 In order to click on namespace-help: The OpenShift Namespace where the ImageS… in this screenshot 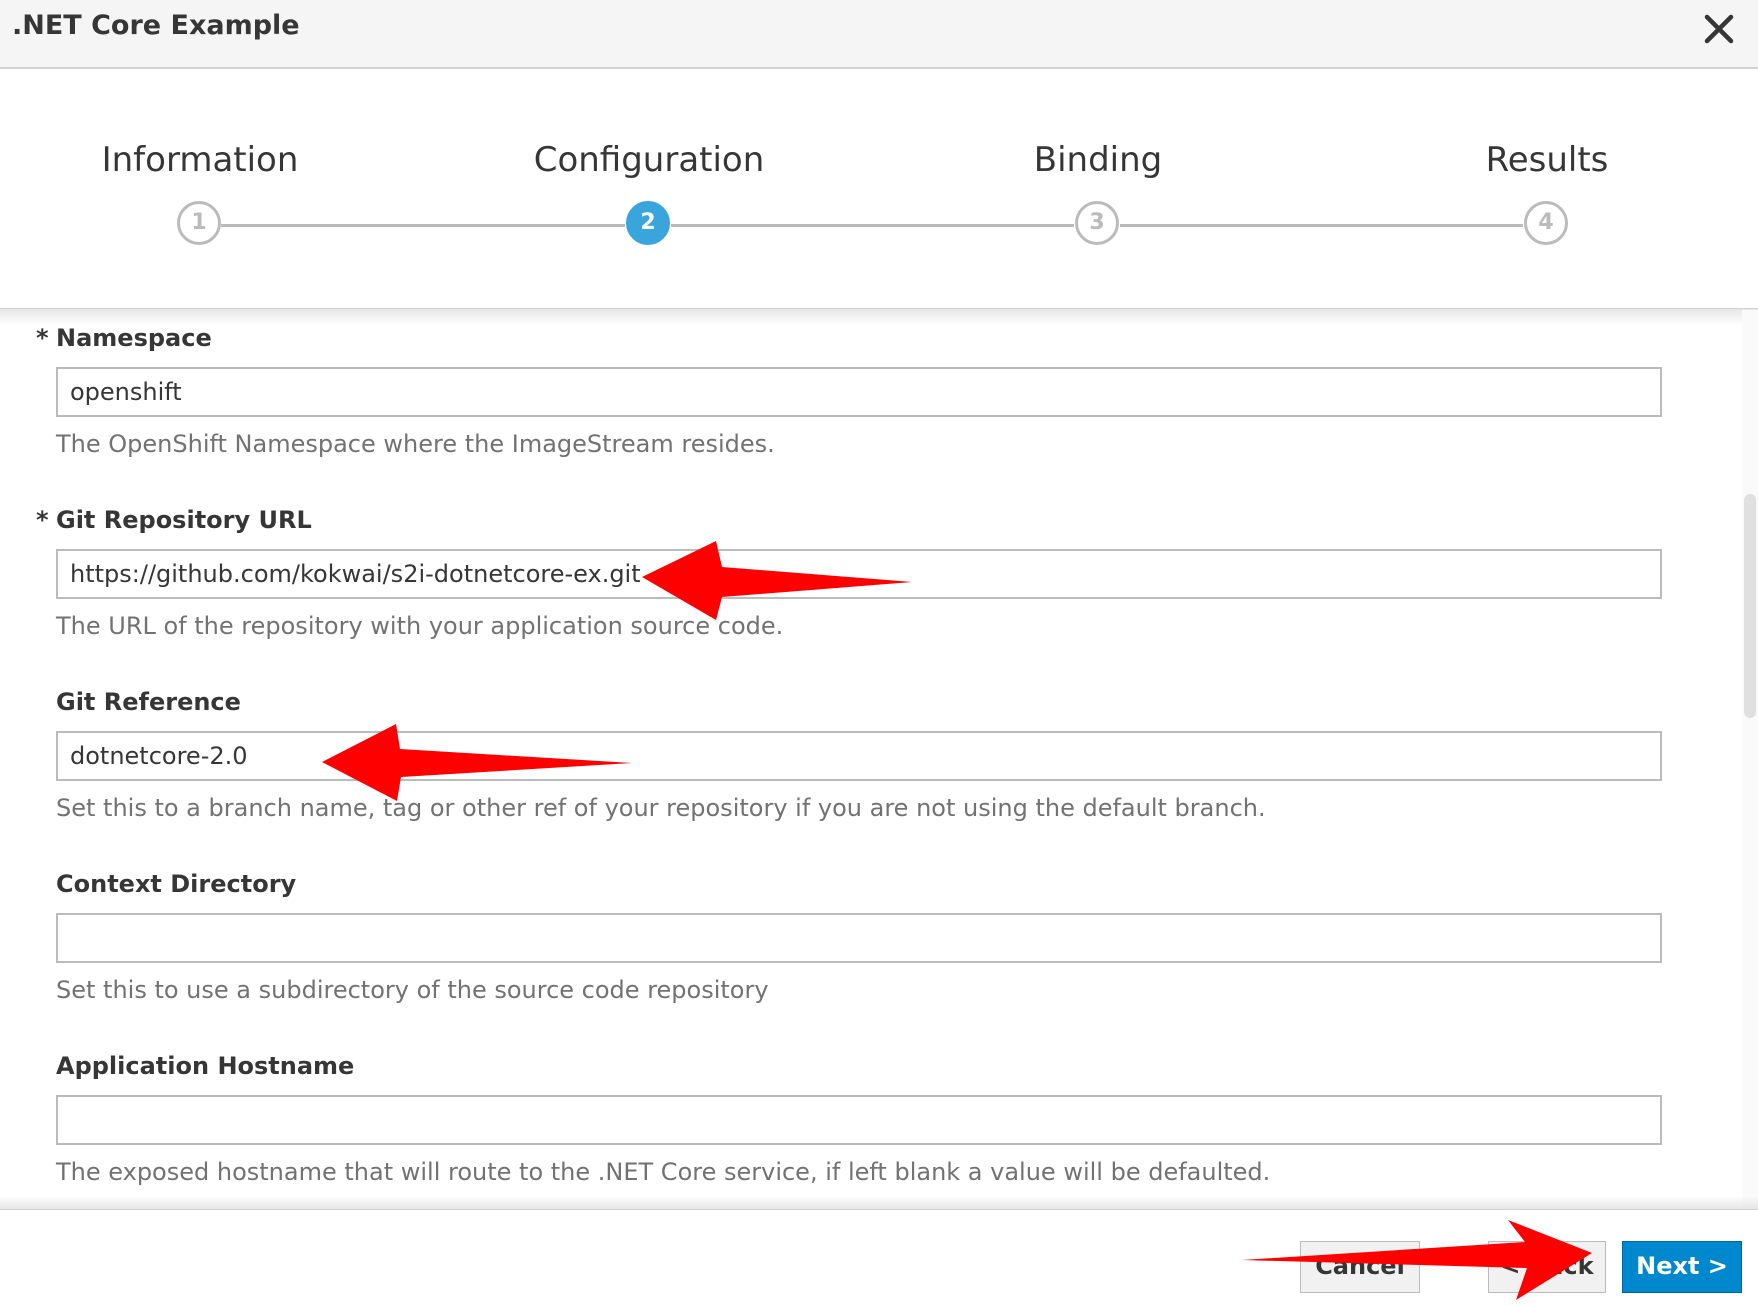, I will do `click(415, 444)`.